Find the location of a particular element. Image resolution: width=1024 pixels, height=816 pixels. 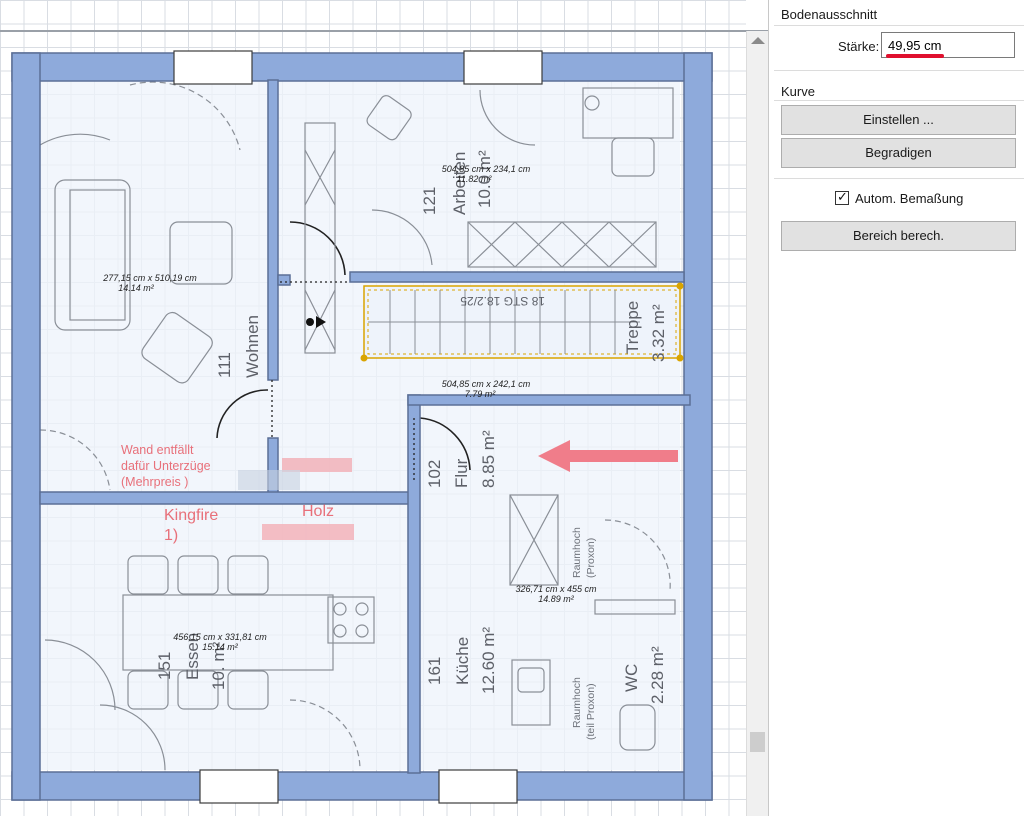

room-area-wc: 2.28 m² is located at coordinates (657, 675).